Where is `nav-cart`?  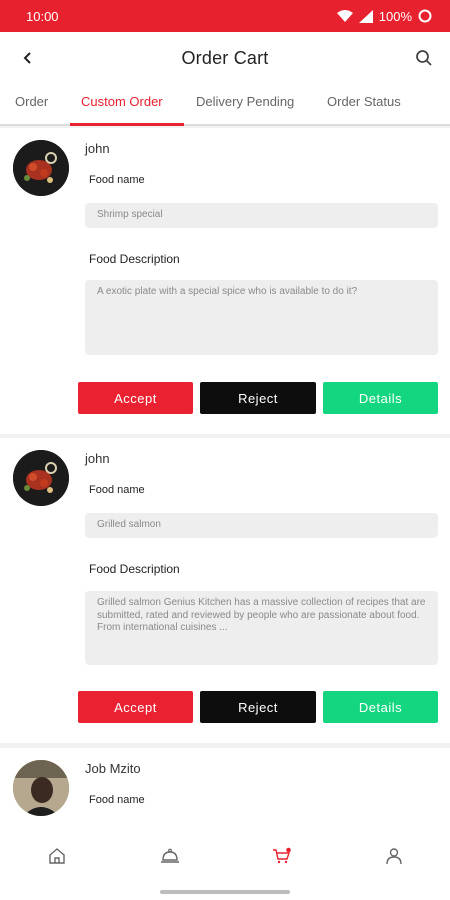 nav-cart is located at coordinates (282, 856).